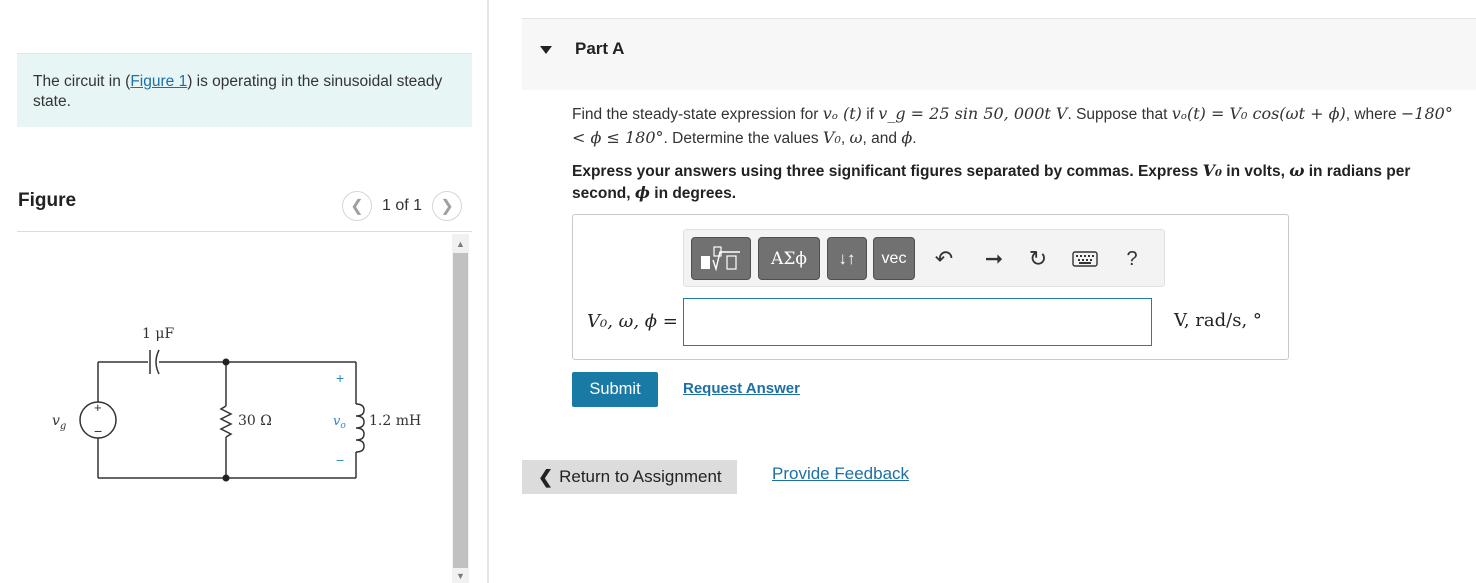 This screenshot has width=1476, height=583. Describe the element at coordinates (1218, 320) in the screenshot. I see `answer-units: V, rad/s, °` at that location.